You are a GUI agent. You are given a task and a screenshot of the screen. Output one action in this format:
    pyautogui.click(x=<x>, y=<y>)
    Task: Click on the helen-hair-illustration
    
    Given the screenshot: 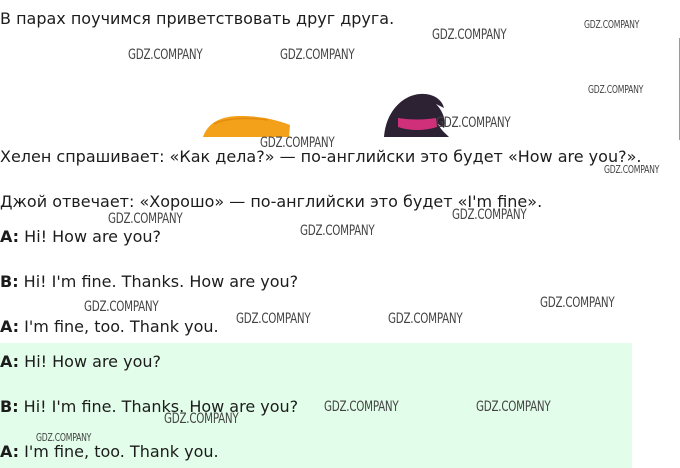 What is the action you would take?
    pyautogui.click(x=246, y=126)
    